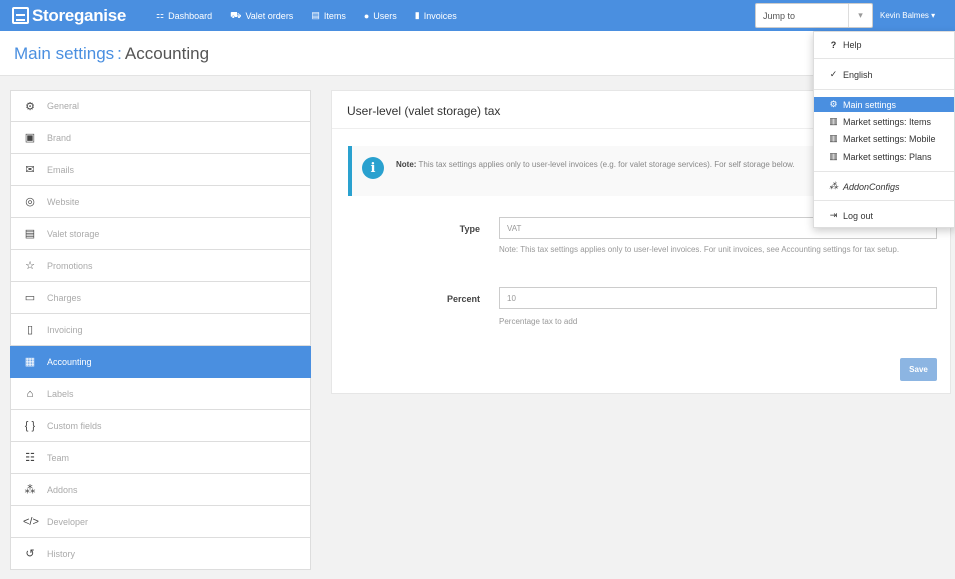  I want to click on globe-icon: ◎, so click(30, 202).